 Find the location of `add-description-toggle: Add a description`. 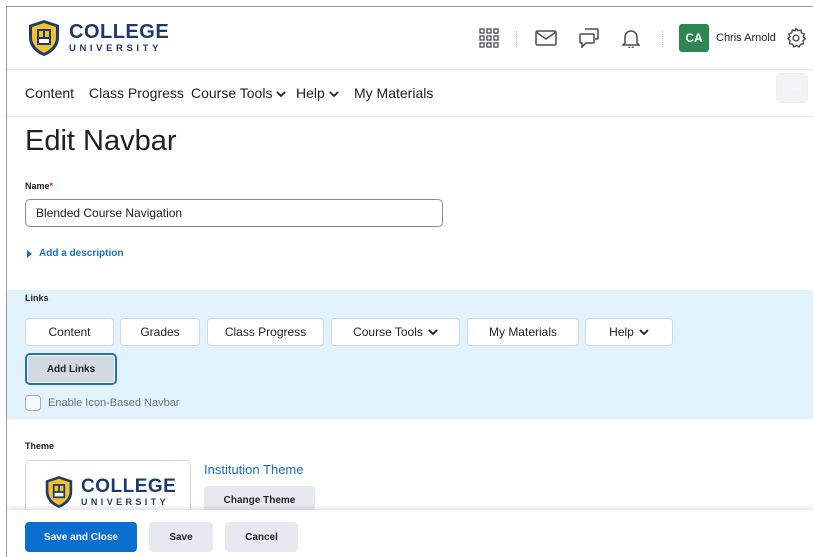

add-description-toggle: Add a description is located at coordinates (75, 253).